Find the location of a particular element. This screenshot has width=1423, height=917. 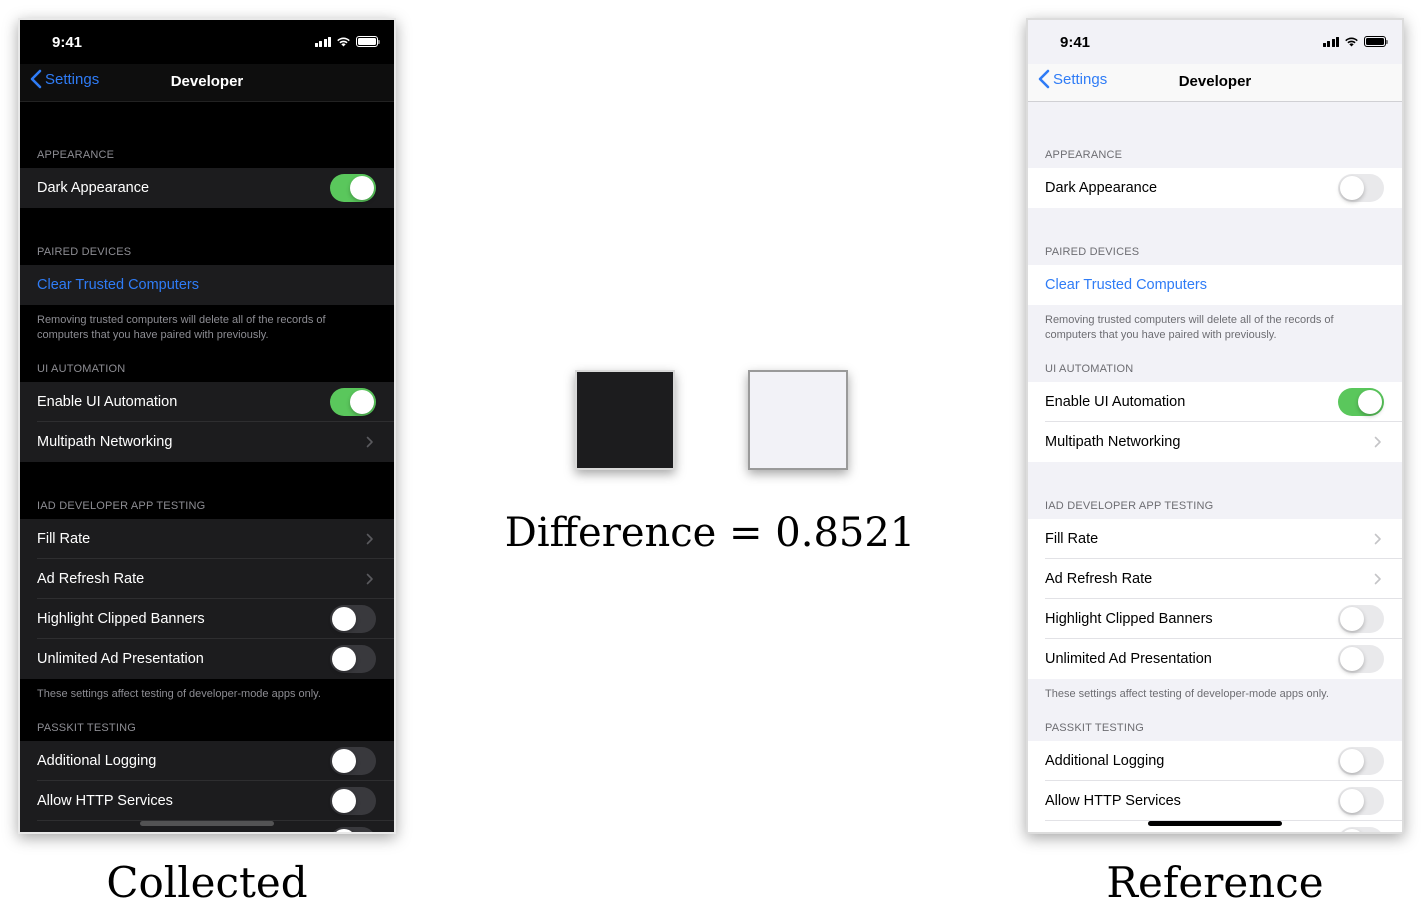

row-label: Dark Appearance is located at coordinates (1101, 188).